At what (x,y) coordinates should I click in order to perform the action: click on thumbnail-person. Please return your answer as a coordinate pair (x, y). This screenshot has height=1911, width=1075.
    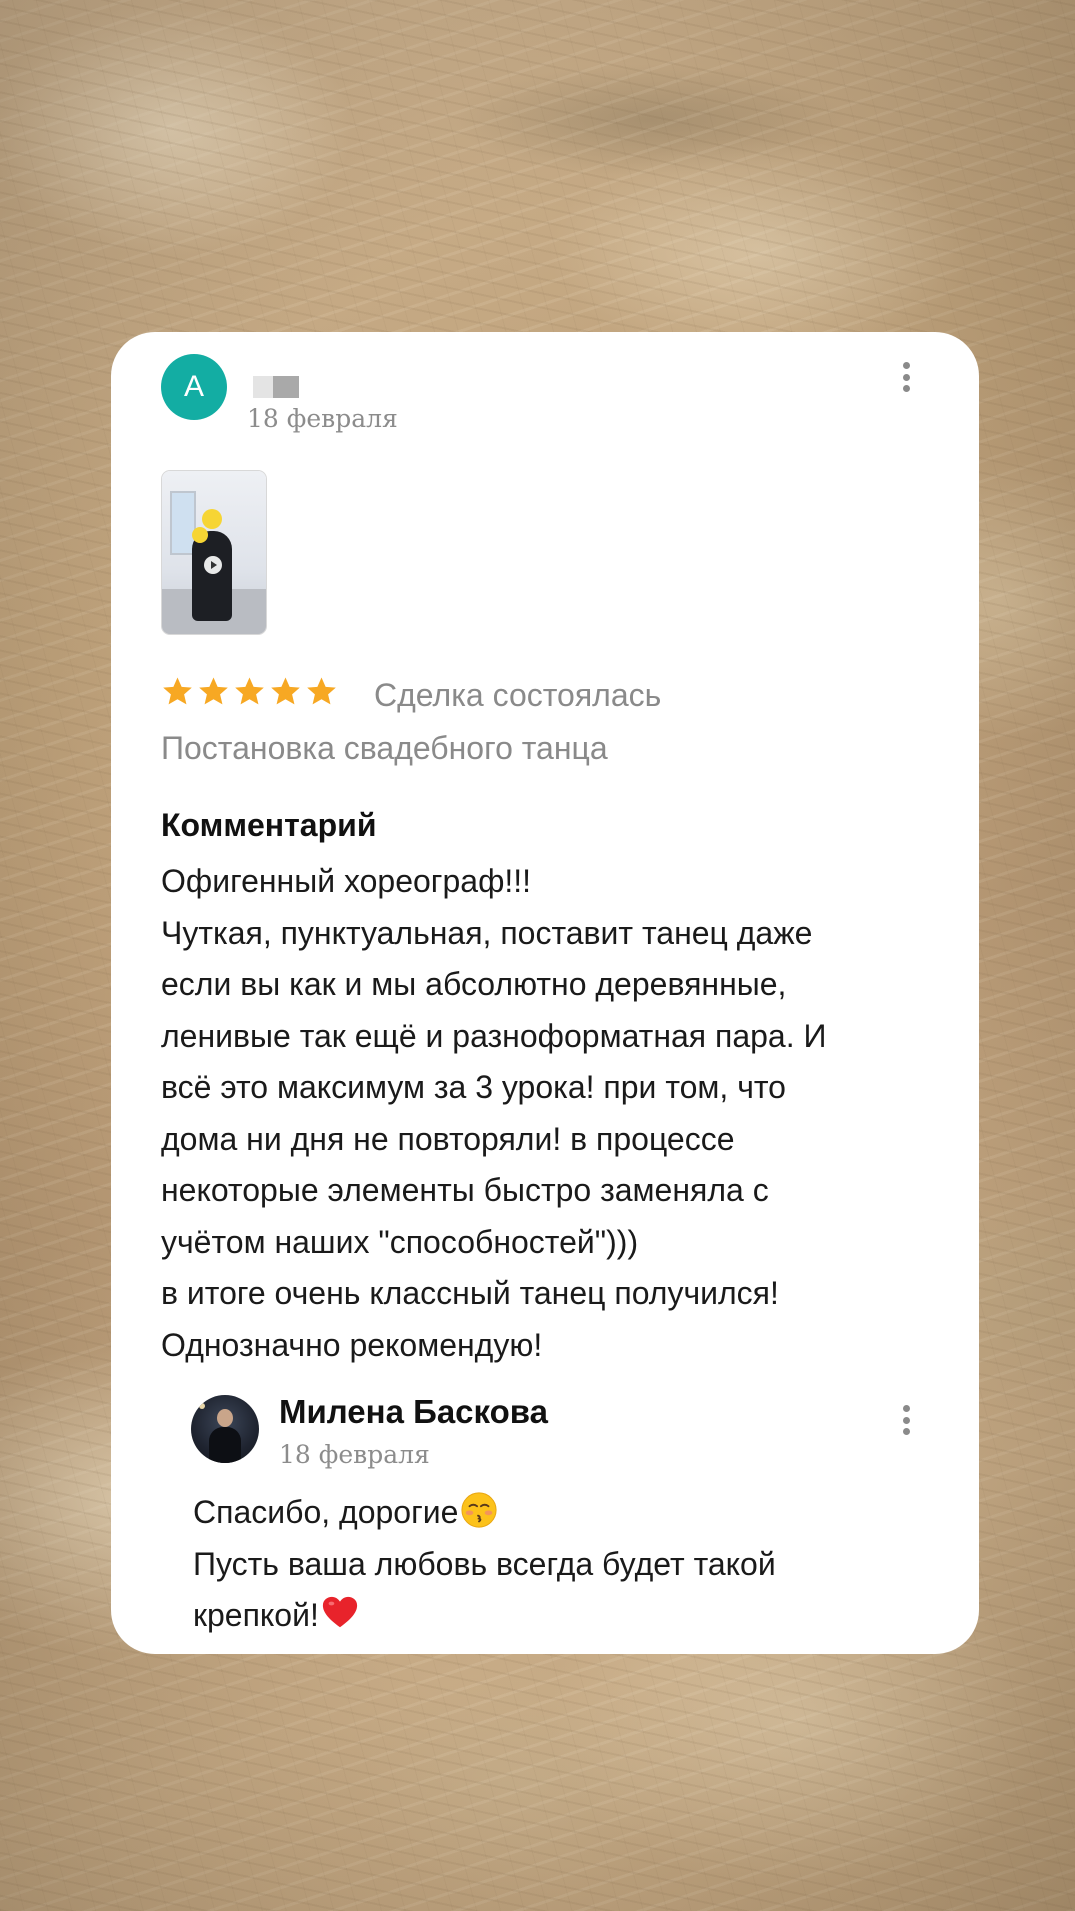
    Looking at the image, I should click on (212, 576).